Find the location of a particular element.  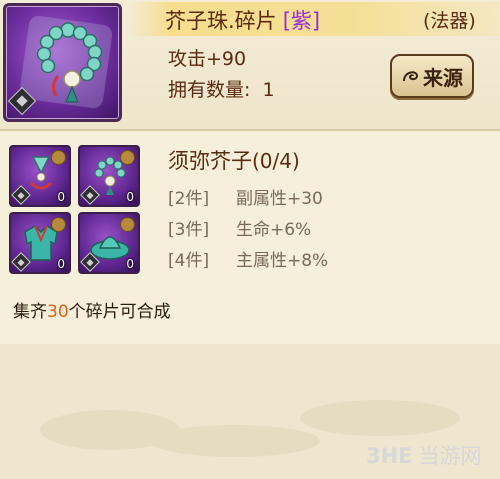

bonus-pieces: [2件] is located at coordinates (189, 199).